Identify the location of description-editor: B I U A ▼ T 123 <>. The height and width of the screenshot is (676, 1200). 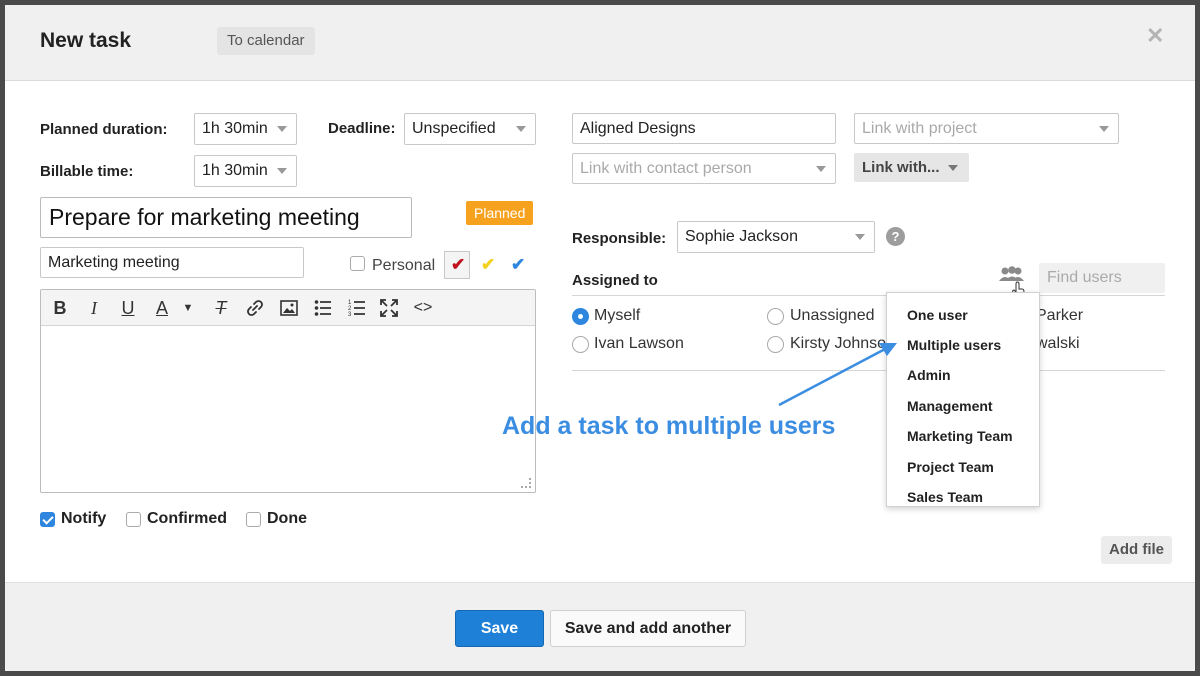
(288, 391).